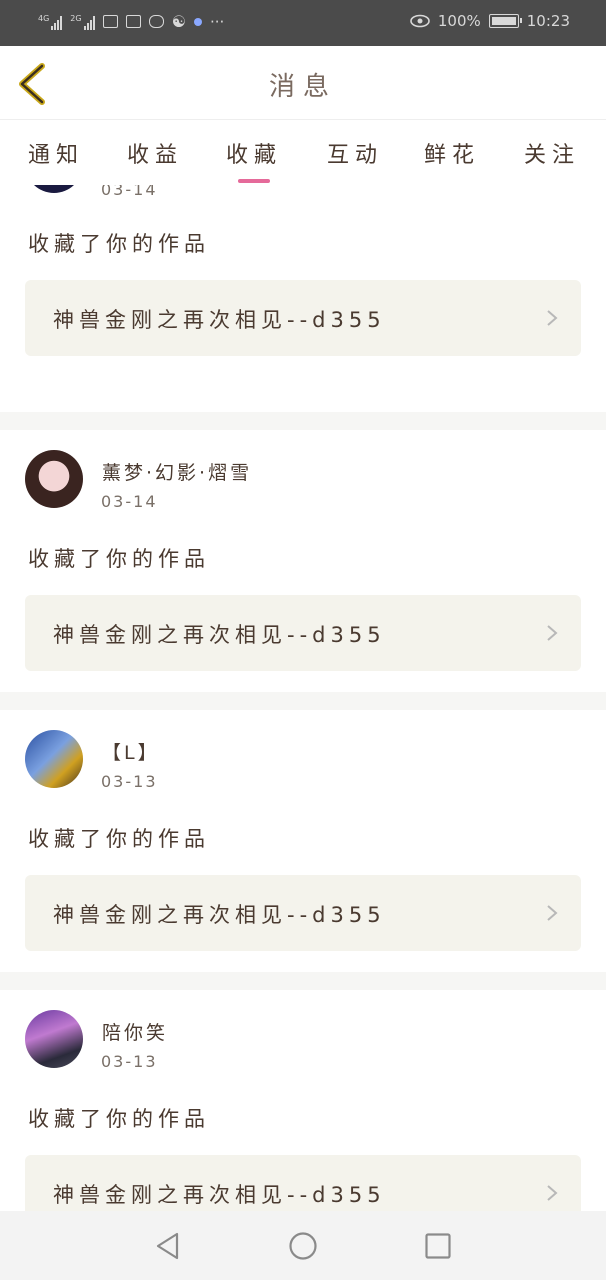 The width and height of the screenshot is (606, 1280). I want to click on header-bar: 消息, so click(303, 83).